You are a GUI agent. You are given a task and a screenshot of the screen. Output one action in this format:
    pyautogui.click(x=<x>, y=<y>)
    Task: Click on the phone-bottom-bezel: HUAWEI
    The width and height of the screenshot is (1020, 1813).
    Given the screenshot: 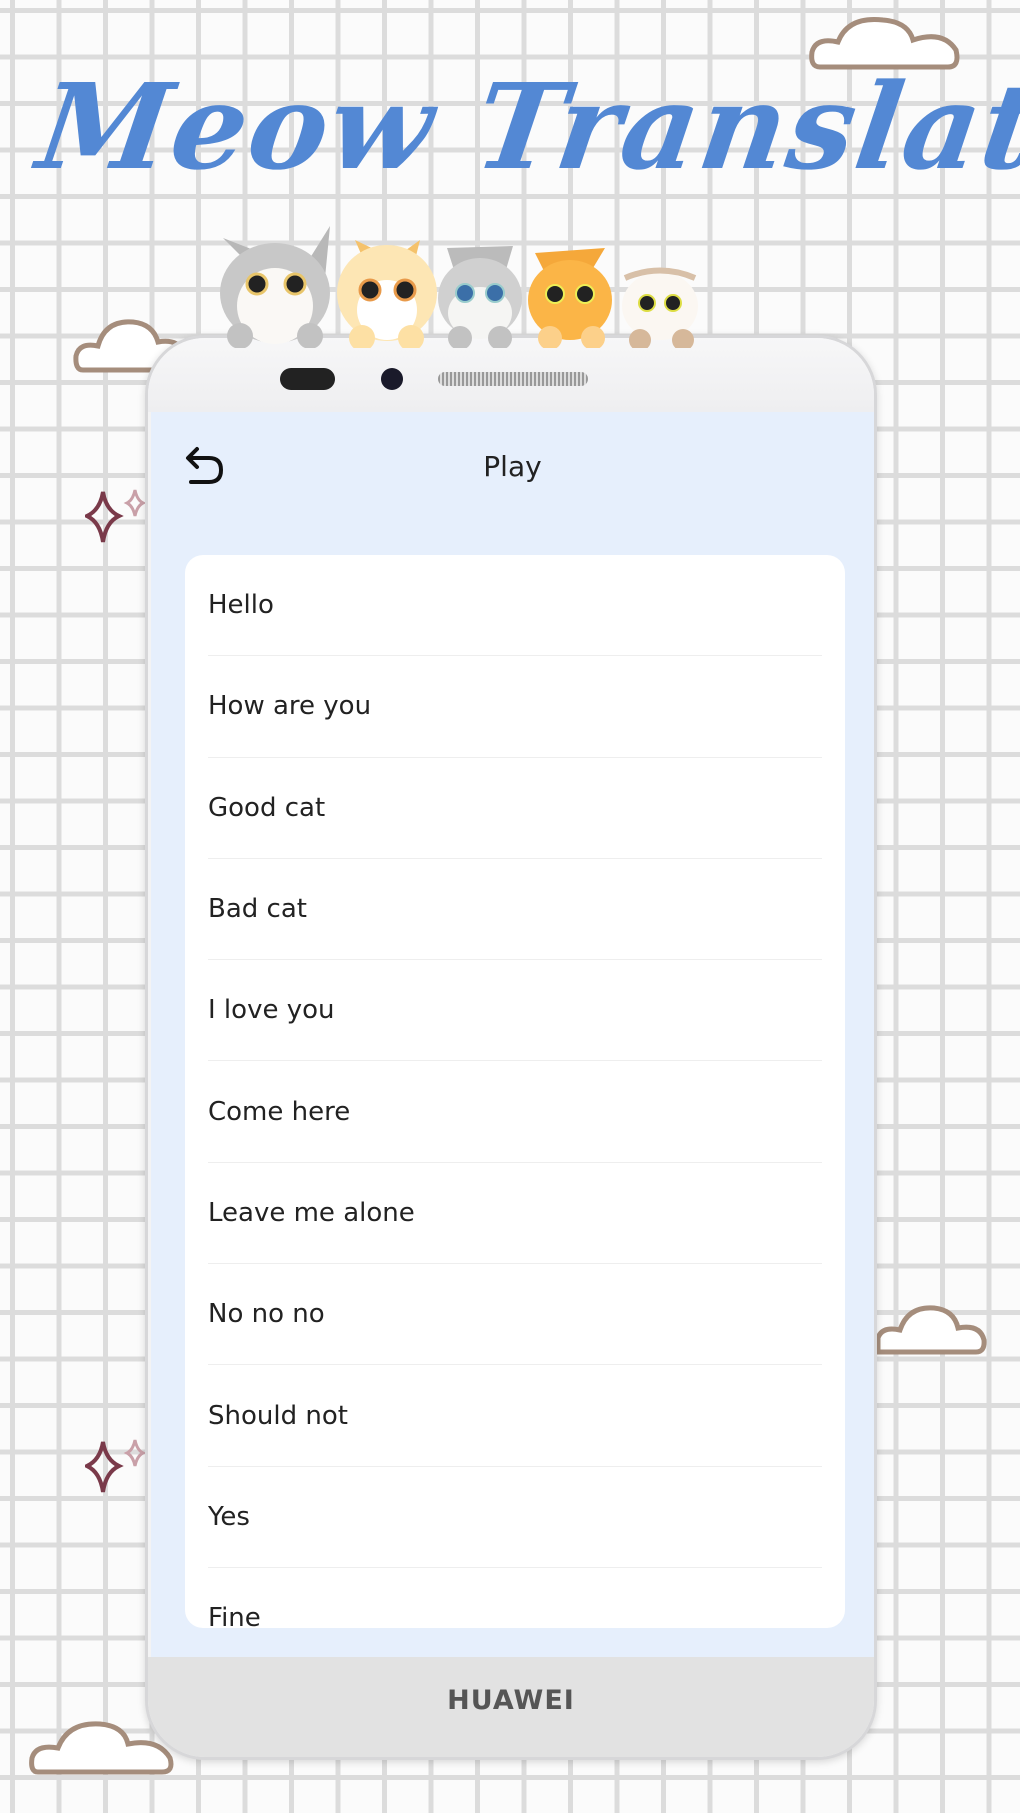 What is the action you would take?
    pyautogui.click(x=511, y=1707)
    